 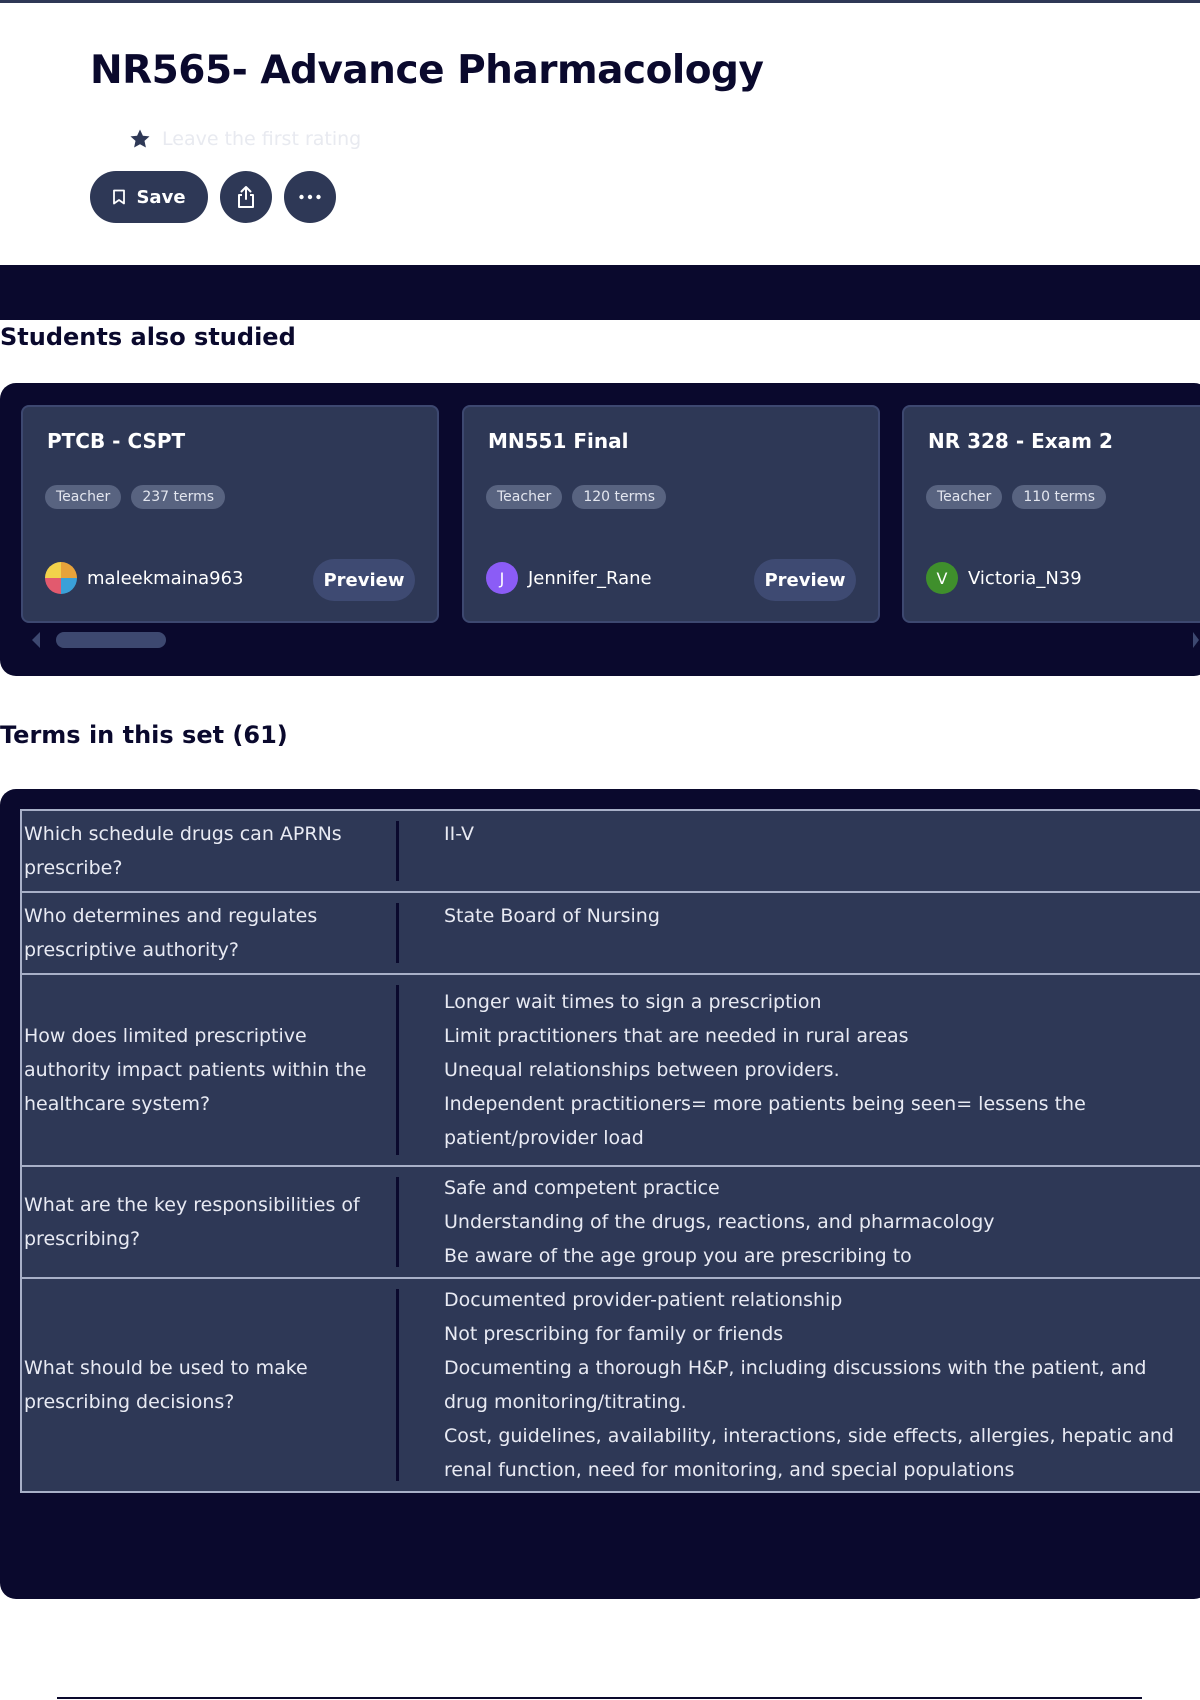 I want to click on definition-line: Not prescribing for family or friends, so click(x=614, y=1334).